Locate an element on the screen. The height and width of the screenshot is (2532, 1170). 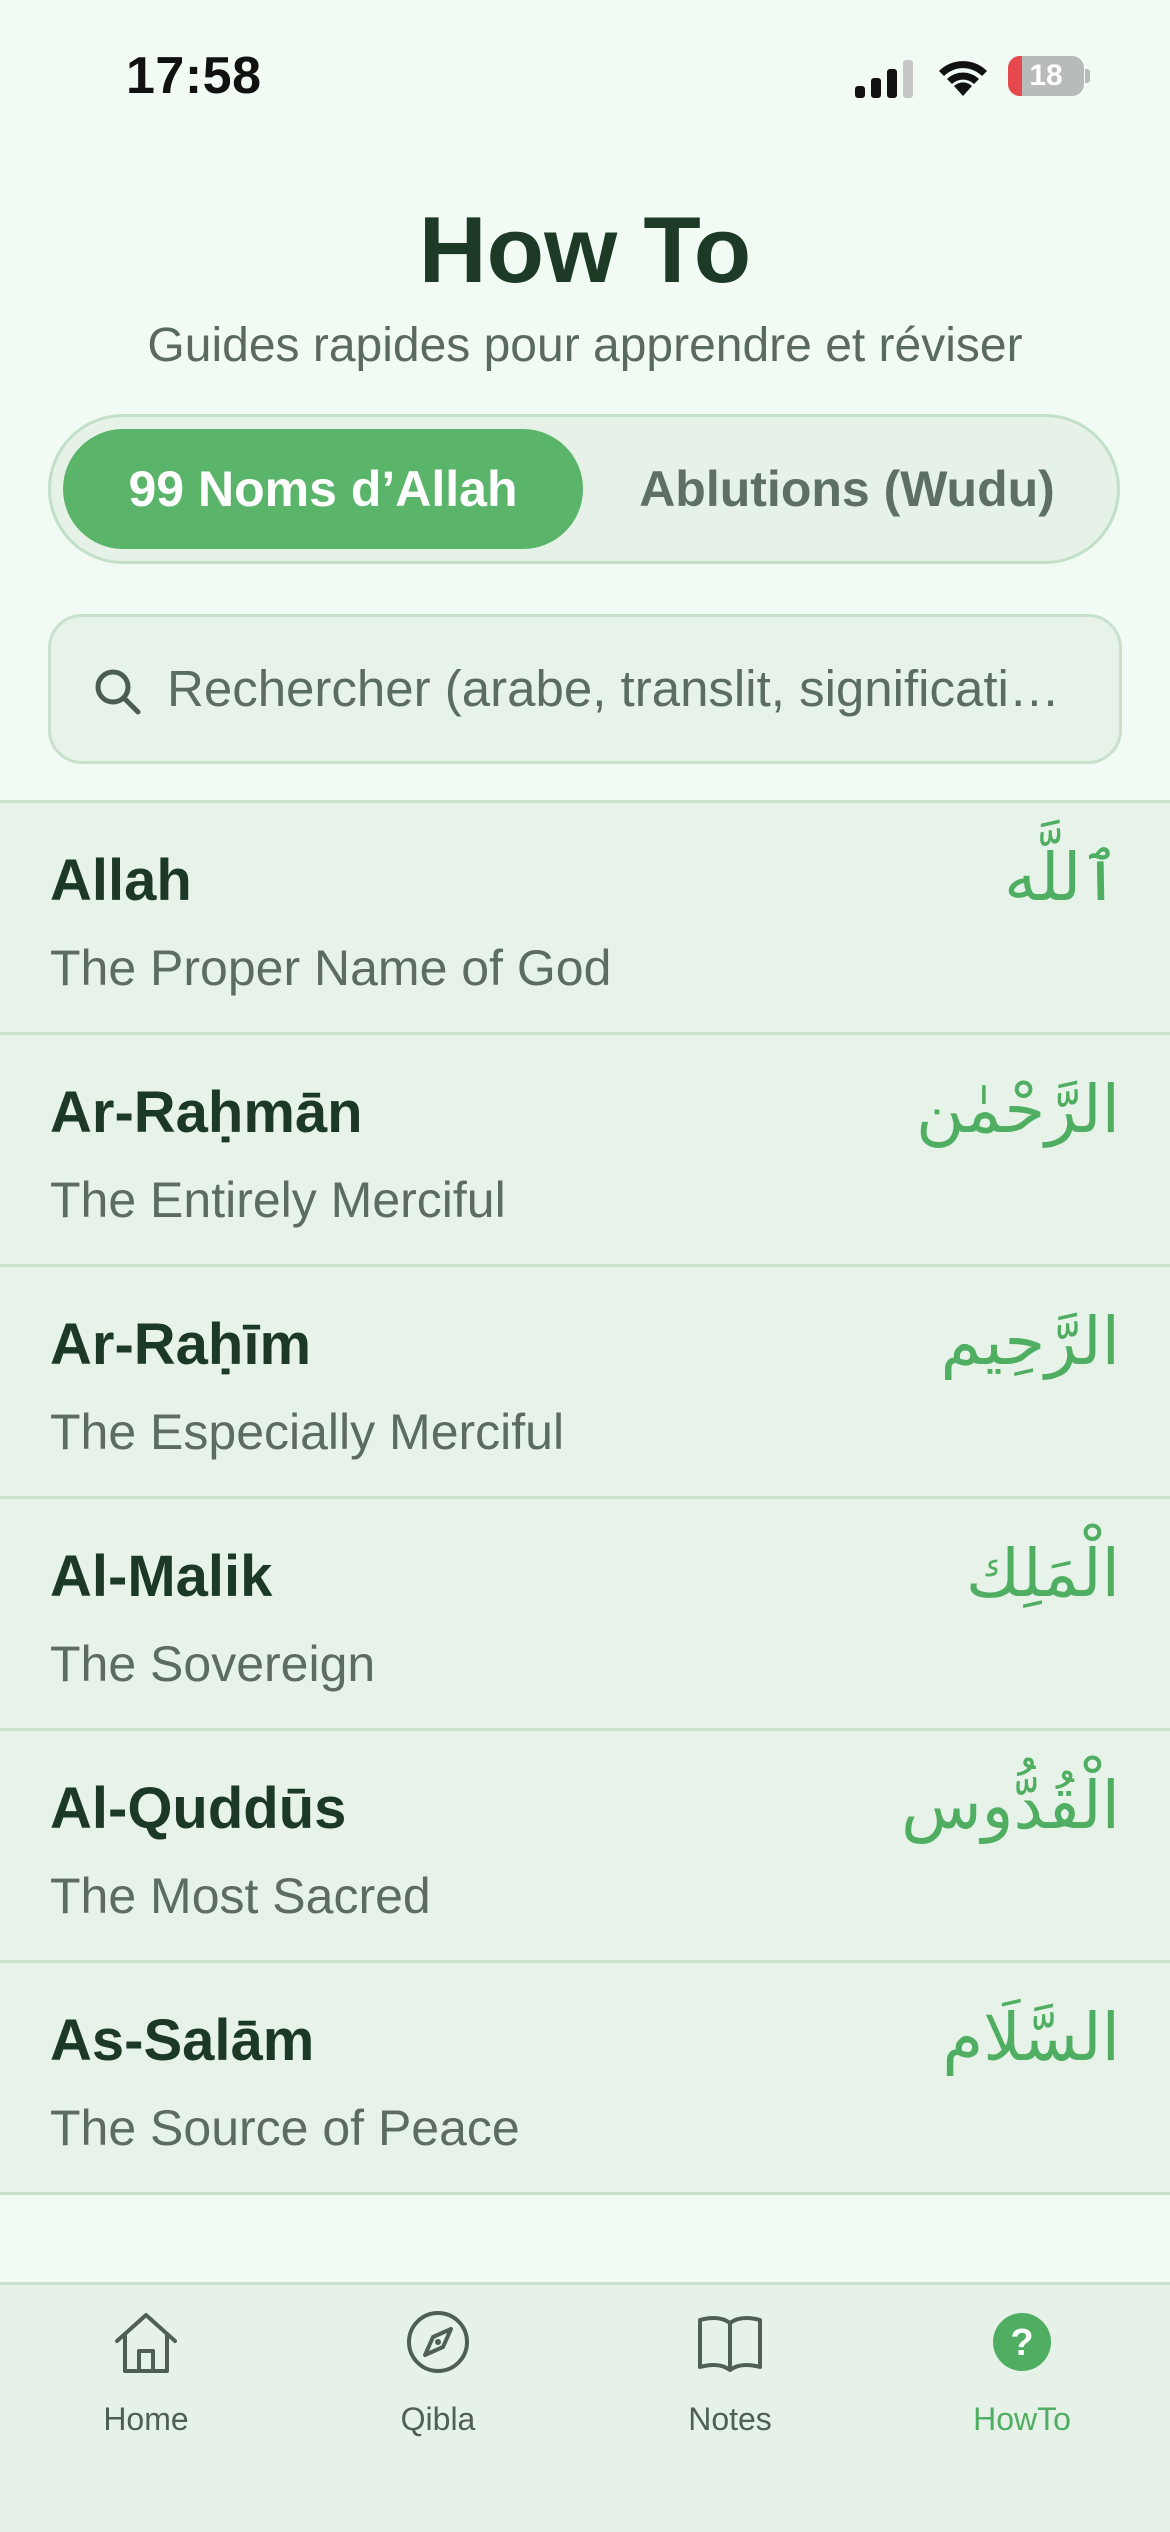
name-arabic: الرَّحِيم is located at coordinates (1030, 1341).